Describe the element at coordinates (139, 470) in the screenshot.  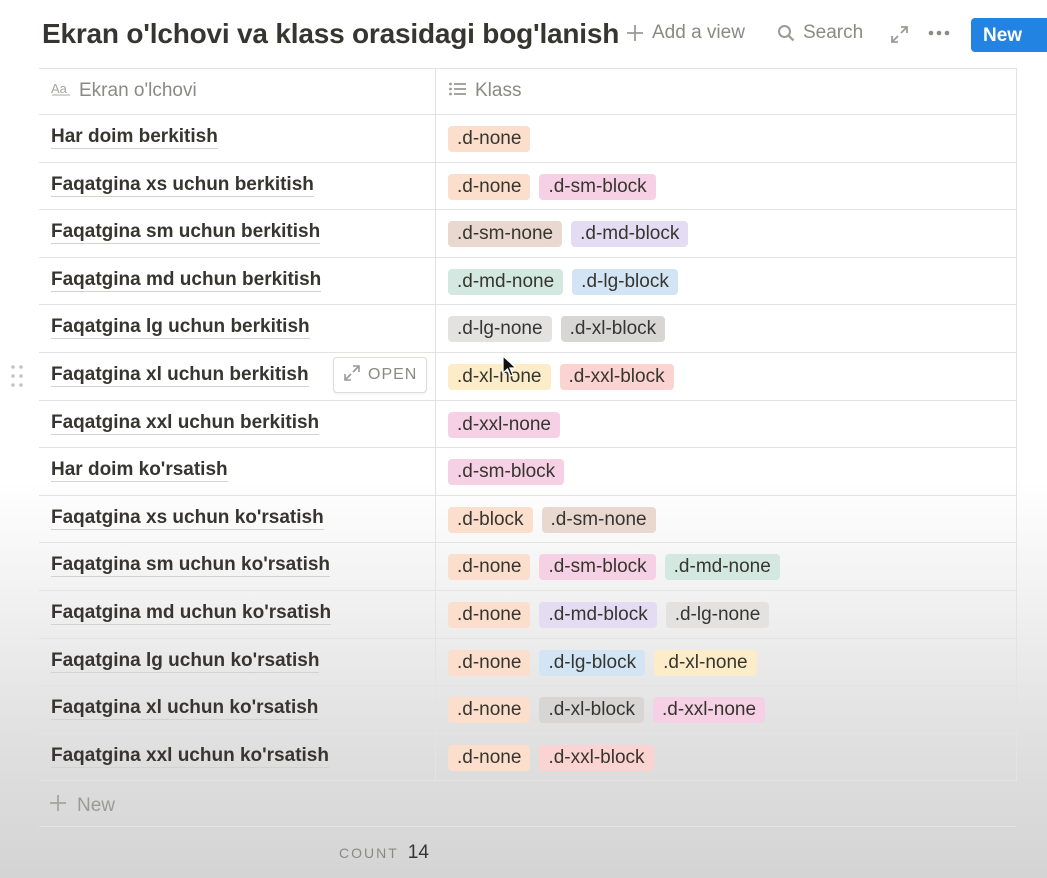
I see `row-title: Har doim ko'rsatish` at that location.